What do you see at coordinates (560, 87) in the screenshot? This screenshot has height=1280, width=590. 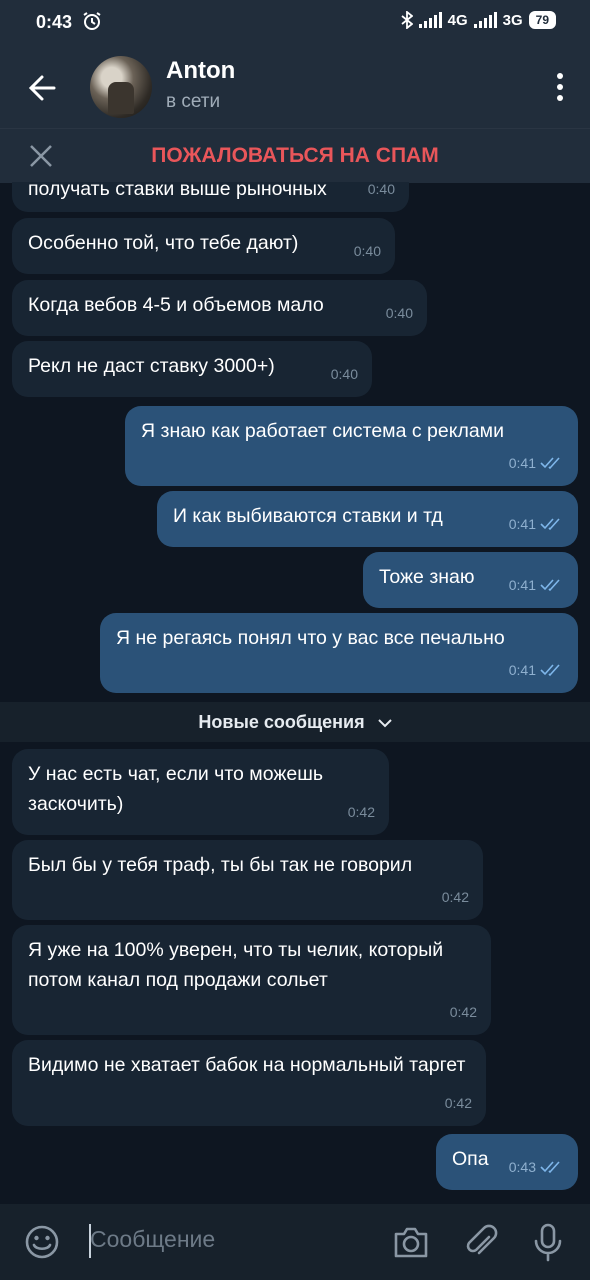 I see `more-menu-icon` at bounding box center [560, 87].